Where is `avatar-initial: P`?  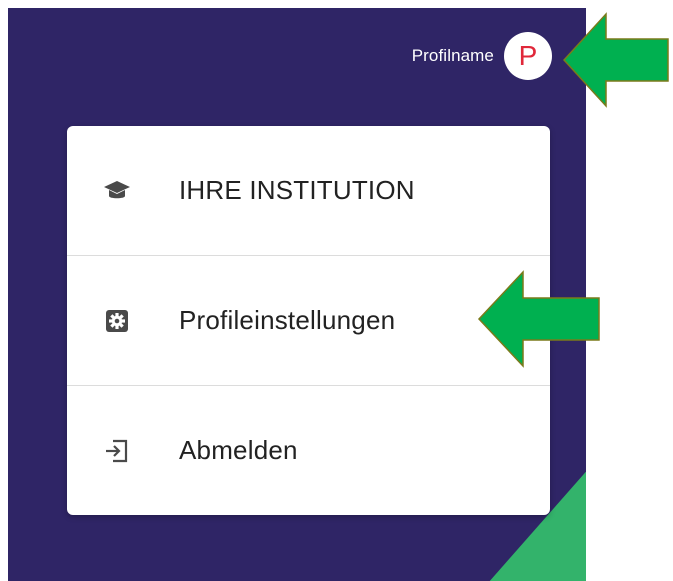
avatar-initial: P is located at coordinates (528, 55).